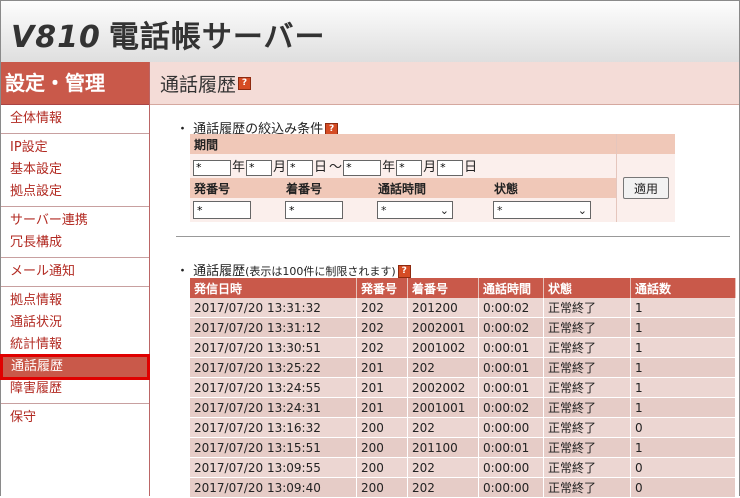  What do you see at coordinates (273, 367) in the screenshot?
I see `cell-call-datetime: 2017/07/20 13:25:22` at bounding box center [273, 367].